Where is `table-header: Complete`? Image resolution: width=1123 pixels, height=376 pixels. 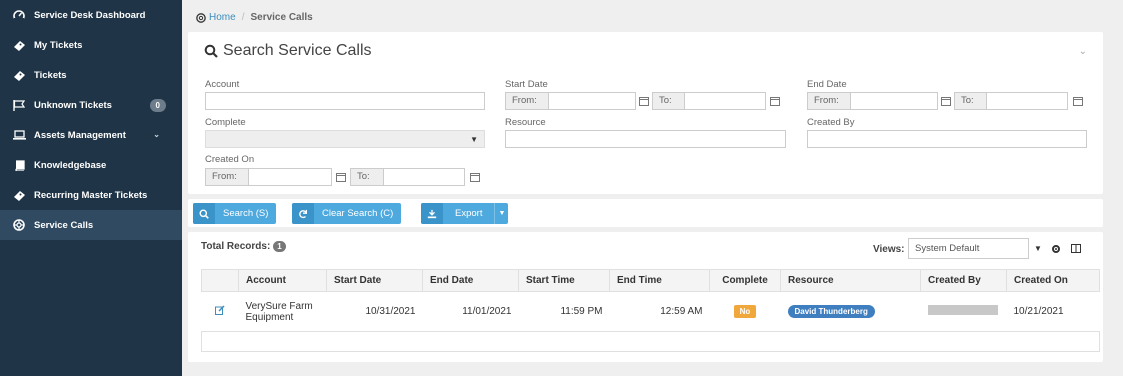 table-header: Complete is located at coordinates (745, 280).